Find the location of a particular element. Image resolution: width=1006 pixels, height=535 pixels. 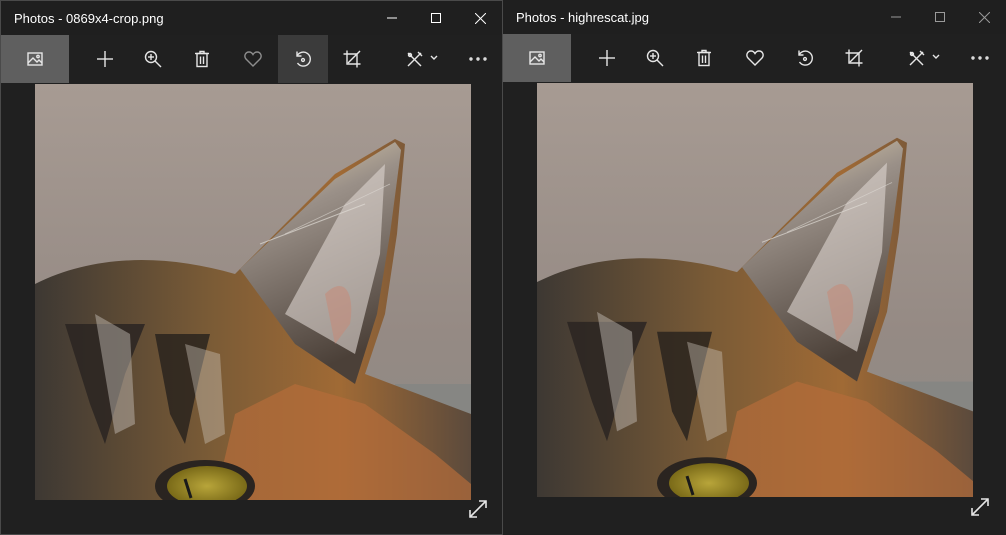

window-title: Photos - 0869x4-crop.png is located at coordinates (89, 18).